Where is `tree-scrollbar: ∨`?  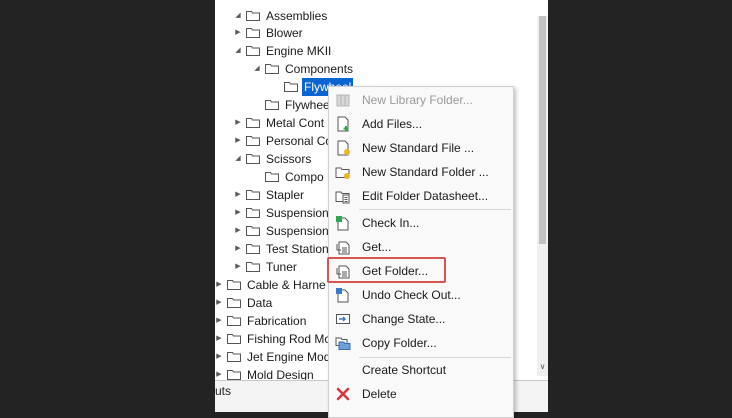 tree-scrollbar: ∨ is located at coordinates (542, 196).